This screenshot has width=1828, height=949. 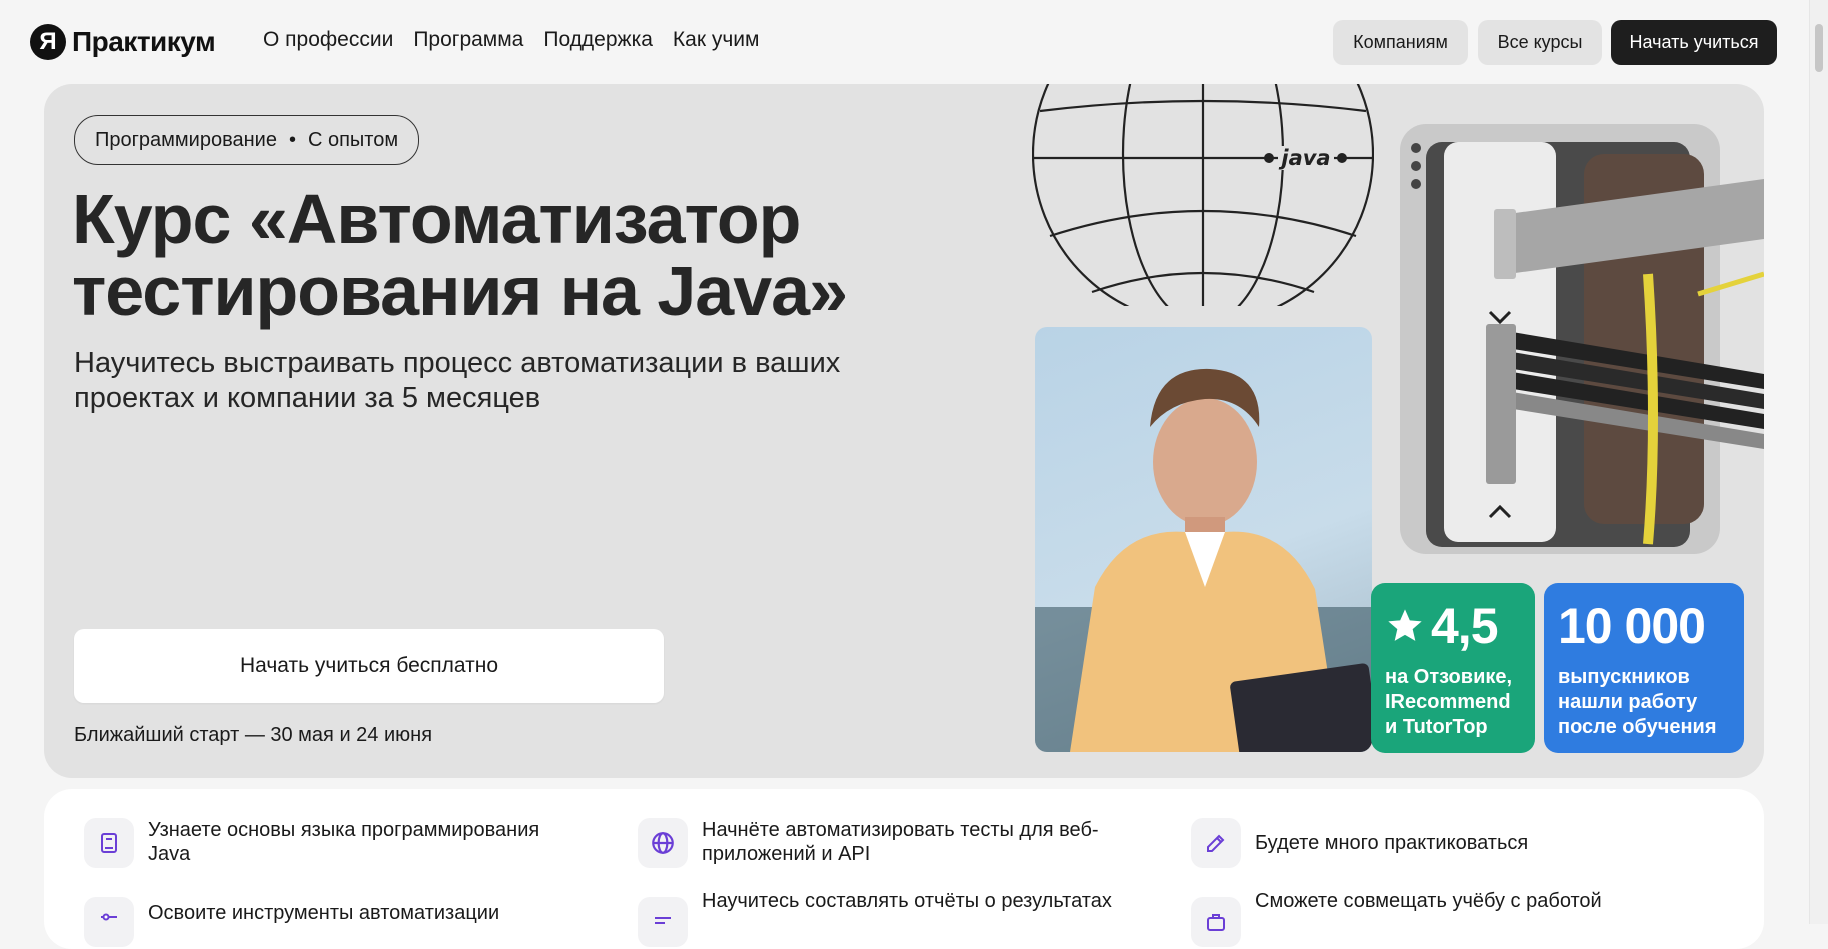 I want to click on yandex-logo-icon: Я, so click(x=48, y=42).